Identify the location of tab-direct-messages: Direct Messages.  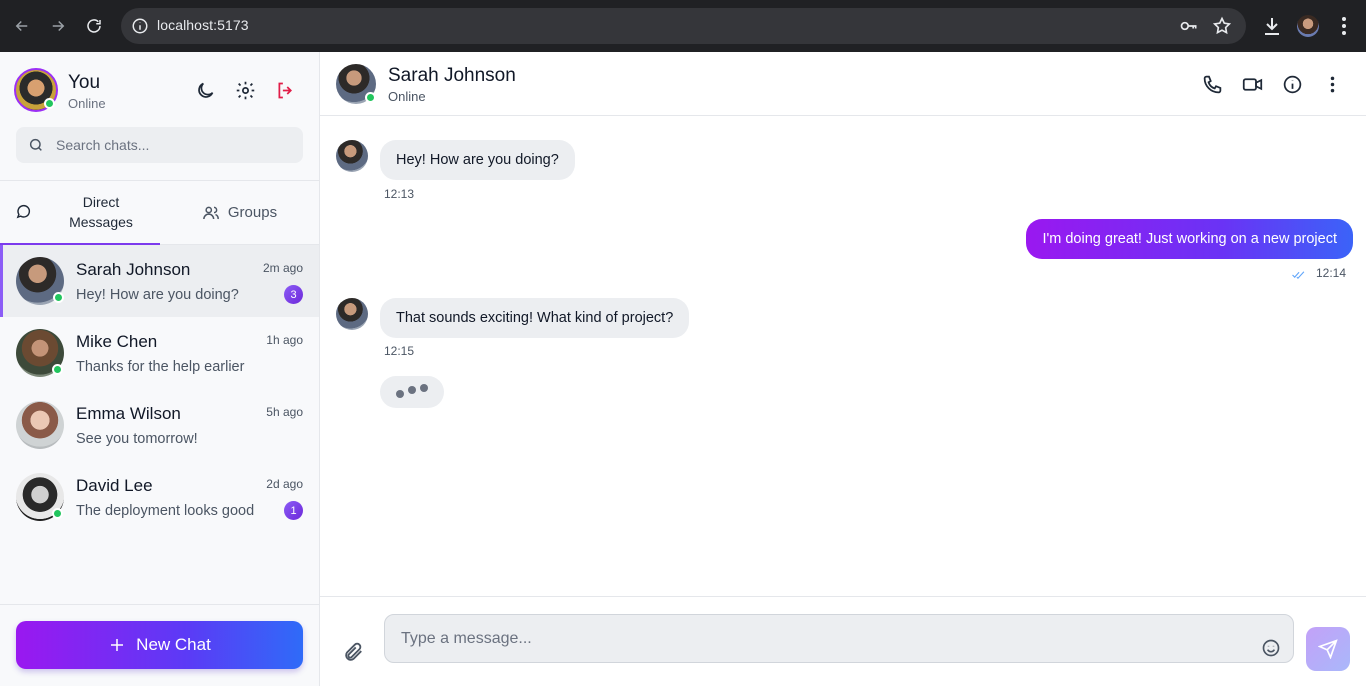
(80, 213).